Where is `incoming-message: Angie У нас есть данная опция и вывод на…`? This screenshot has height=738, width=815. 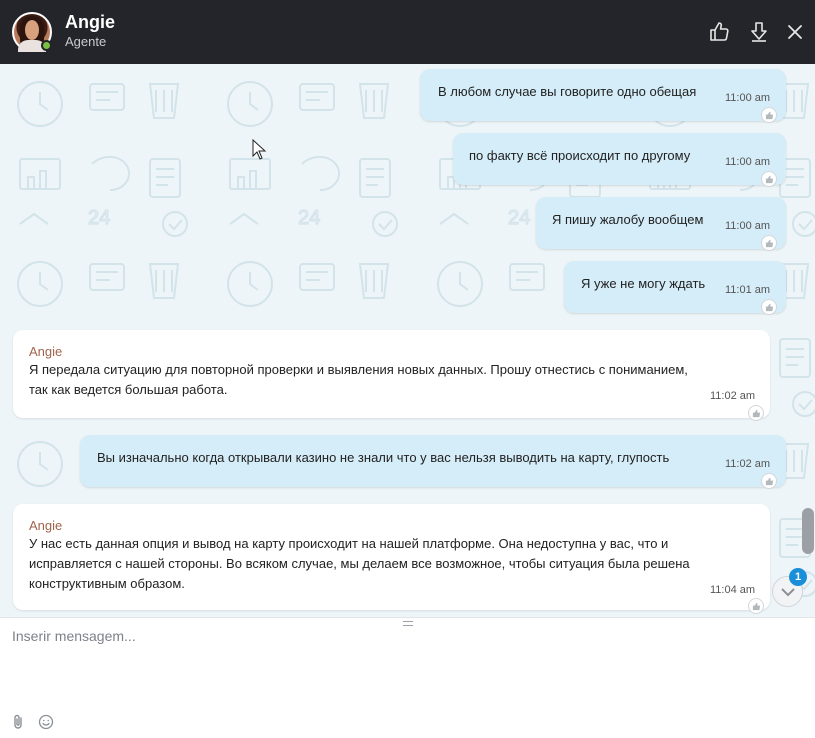
incoming-message: Angie У нас есть данная опция и вывод на… is located at coordinates (391, 557).